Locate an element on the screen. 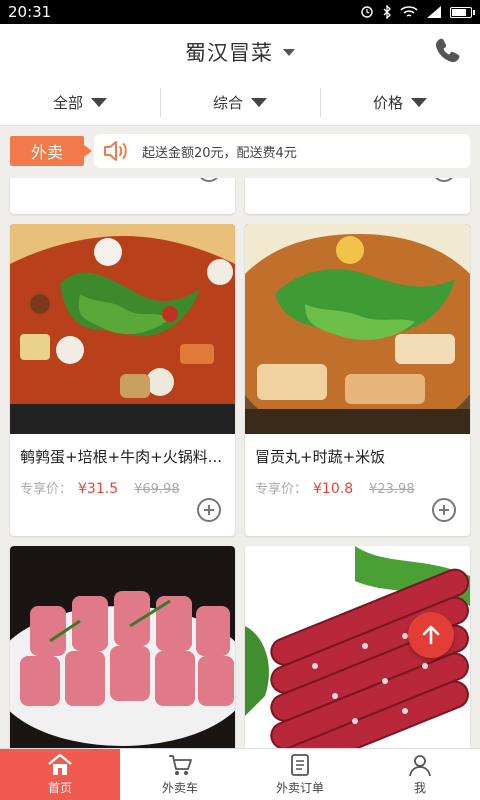 The image size is (480, 800). filter-label: 综合 is located at coordinates (227, 103).